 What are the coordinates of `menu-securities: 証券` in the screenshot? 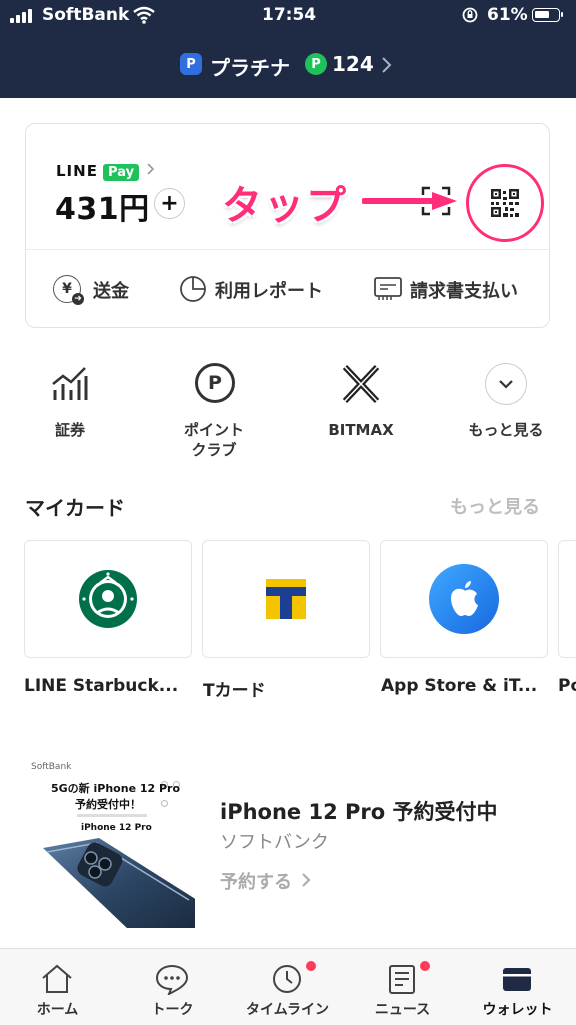 It's located at (70, 405).